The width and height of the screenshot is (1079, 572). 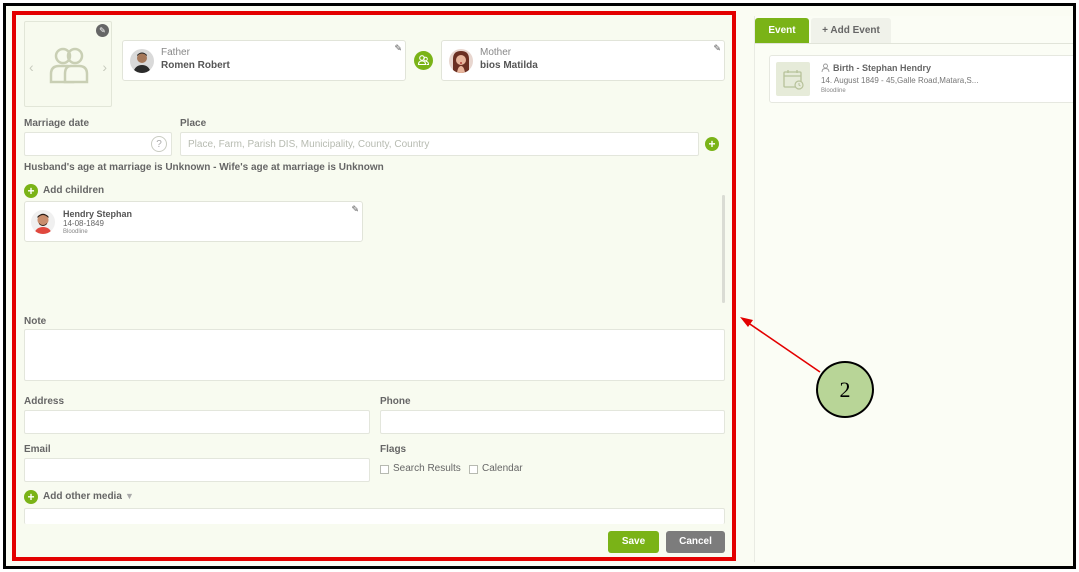 What do you see at coordinates (780, 345) in the screenshot?
I see `annotation-arrow` at bounding box center [780, 345].